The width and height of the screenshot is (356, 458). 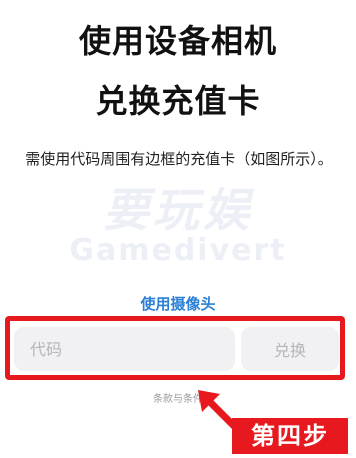 What do you see at coordinates (178, 210) in the screenshot?
I see `watermark-logo-text: 要玩娱` at bounding box center [178, 210].